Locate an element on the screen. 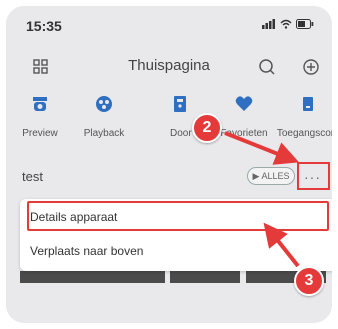 This screenshot has height=329, width=338. annotation-badge-2: 2 is located at coordinates (207, 128).